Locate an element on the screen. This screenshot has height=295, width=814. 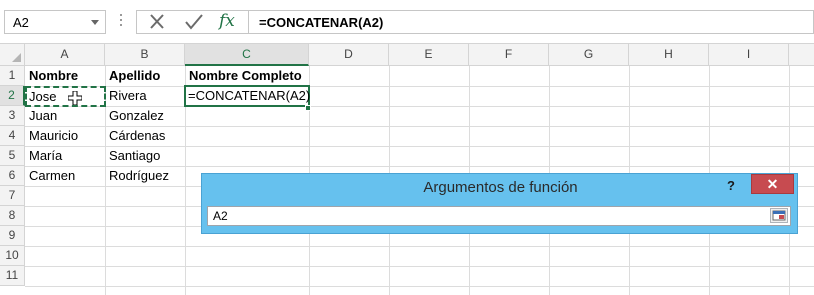
cell-c2: =CONCATENAR(A2) is located at coordinates (247, 96).